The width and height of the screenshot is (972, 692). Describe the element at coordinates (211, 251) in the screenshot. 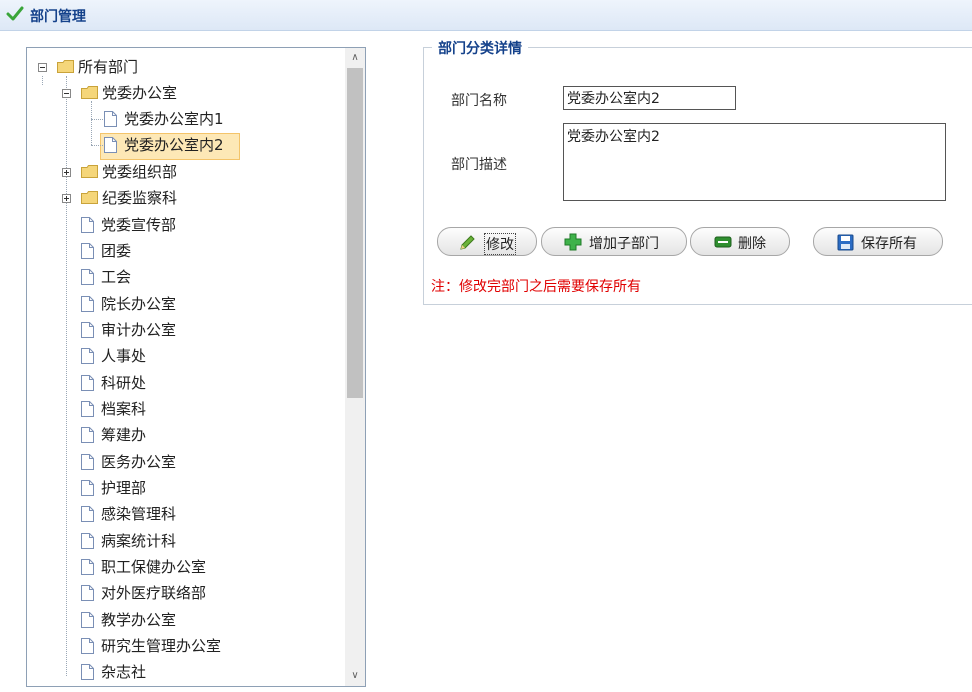

I see `tree-node-dept: 团委` at that location.